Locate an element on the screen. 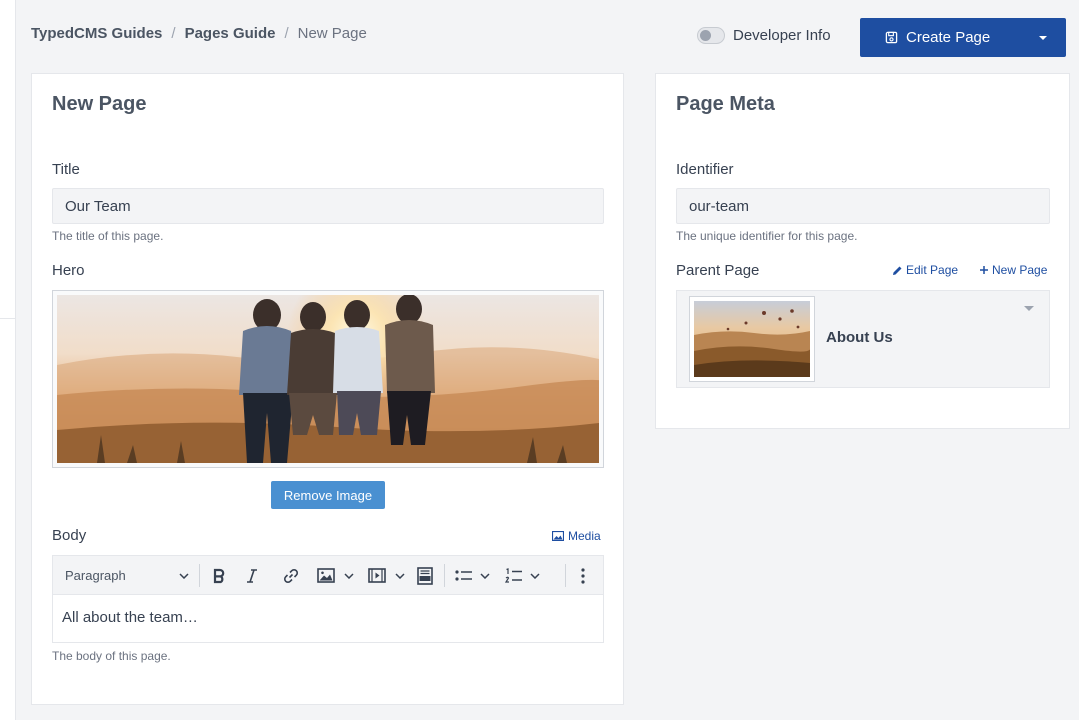 This screenshot has width=1079, height=720. paragraph-format-dropdown: Paragraph is located at coordinates (127, 575).